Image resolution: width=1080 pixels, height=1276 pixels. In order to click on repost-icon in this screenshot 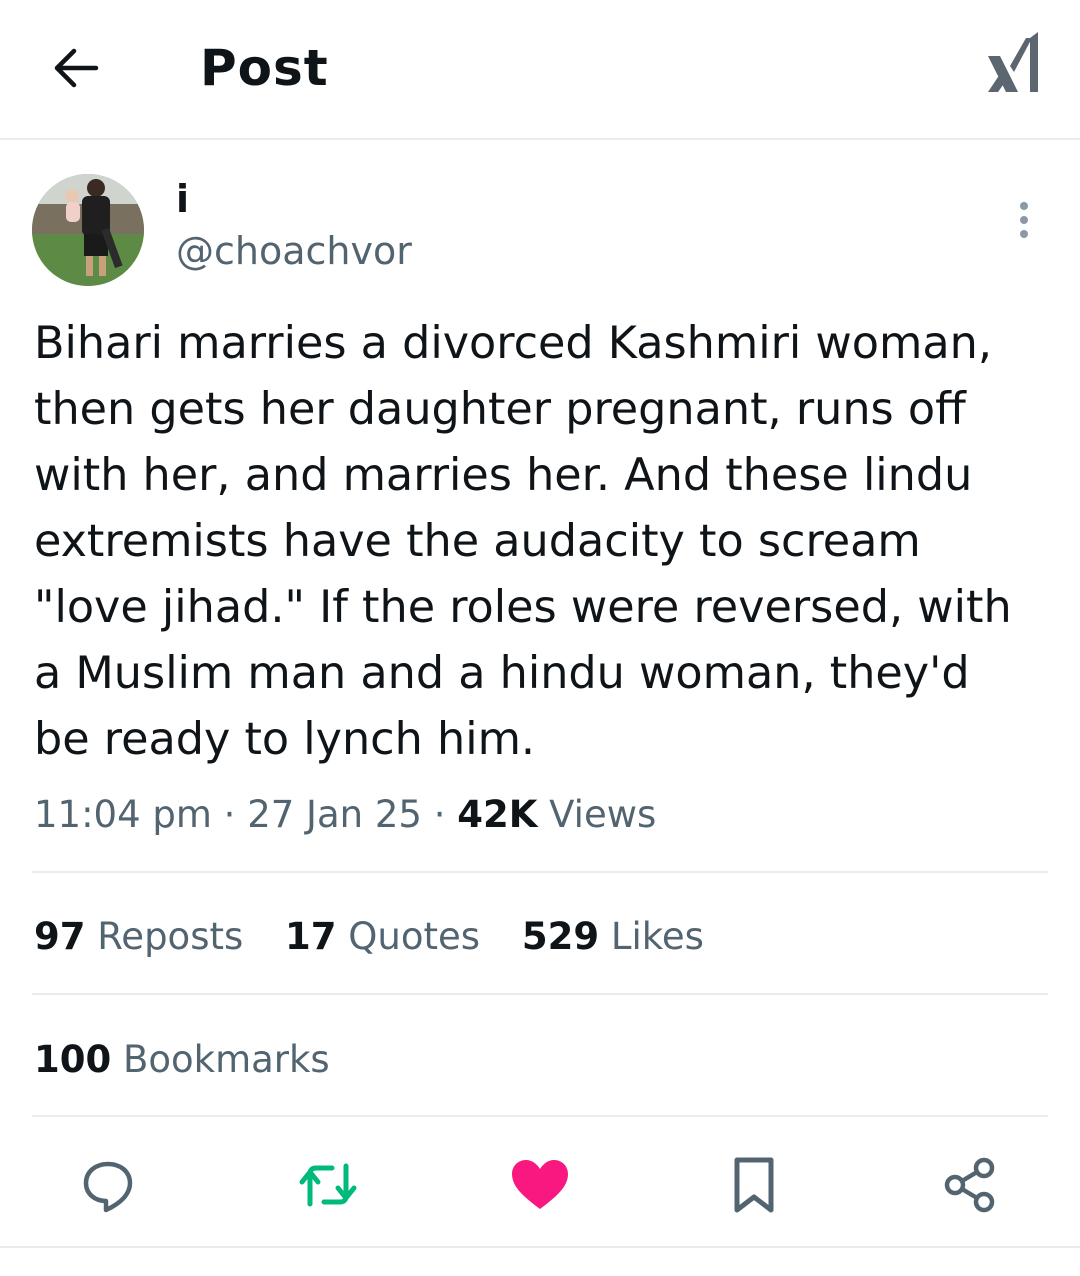, I will do `click(328, 1185)`.